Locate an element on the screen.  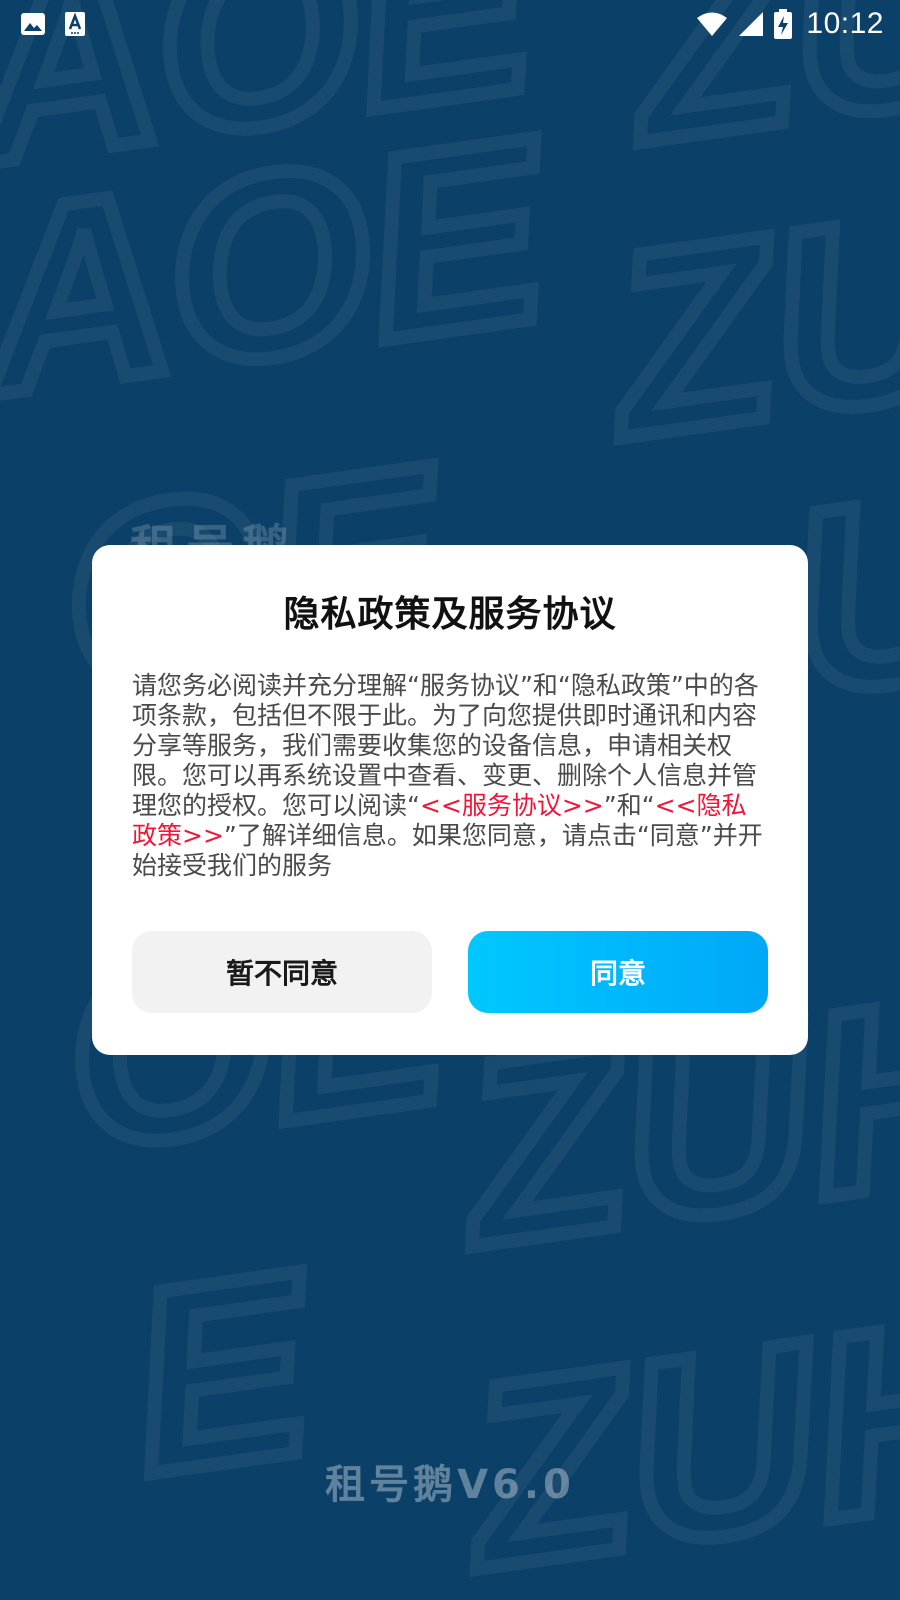
body-text-3: ”了解详细信息。如果您同意，请点击“同意”并开始接受我们的服务 is located at coordinates (447, 850).